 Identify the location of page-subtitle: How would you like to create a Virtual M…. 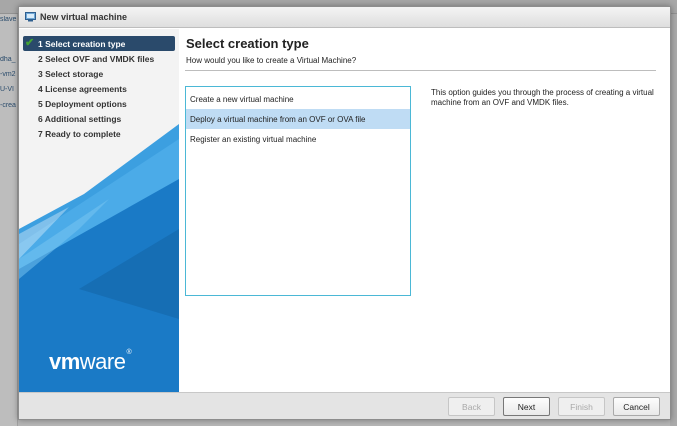
(271, 60).